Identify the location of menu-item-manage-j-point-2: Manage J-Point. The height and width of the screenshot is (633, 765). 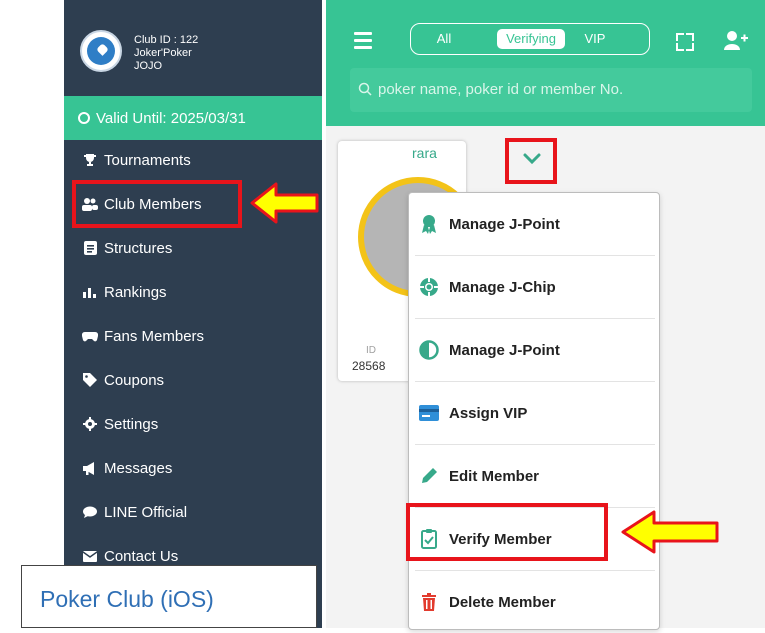
(534, 350).